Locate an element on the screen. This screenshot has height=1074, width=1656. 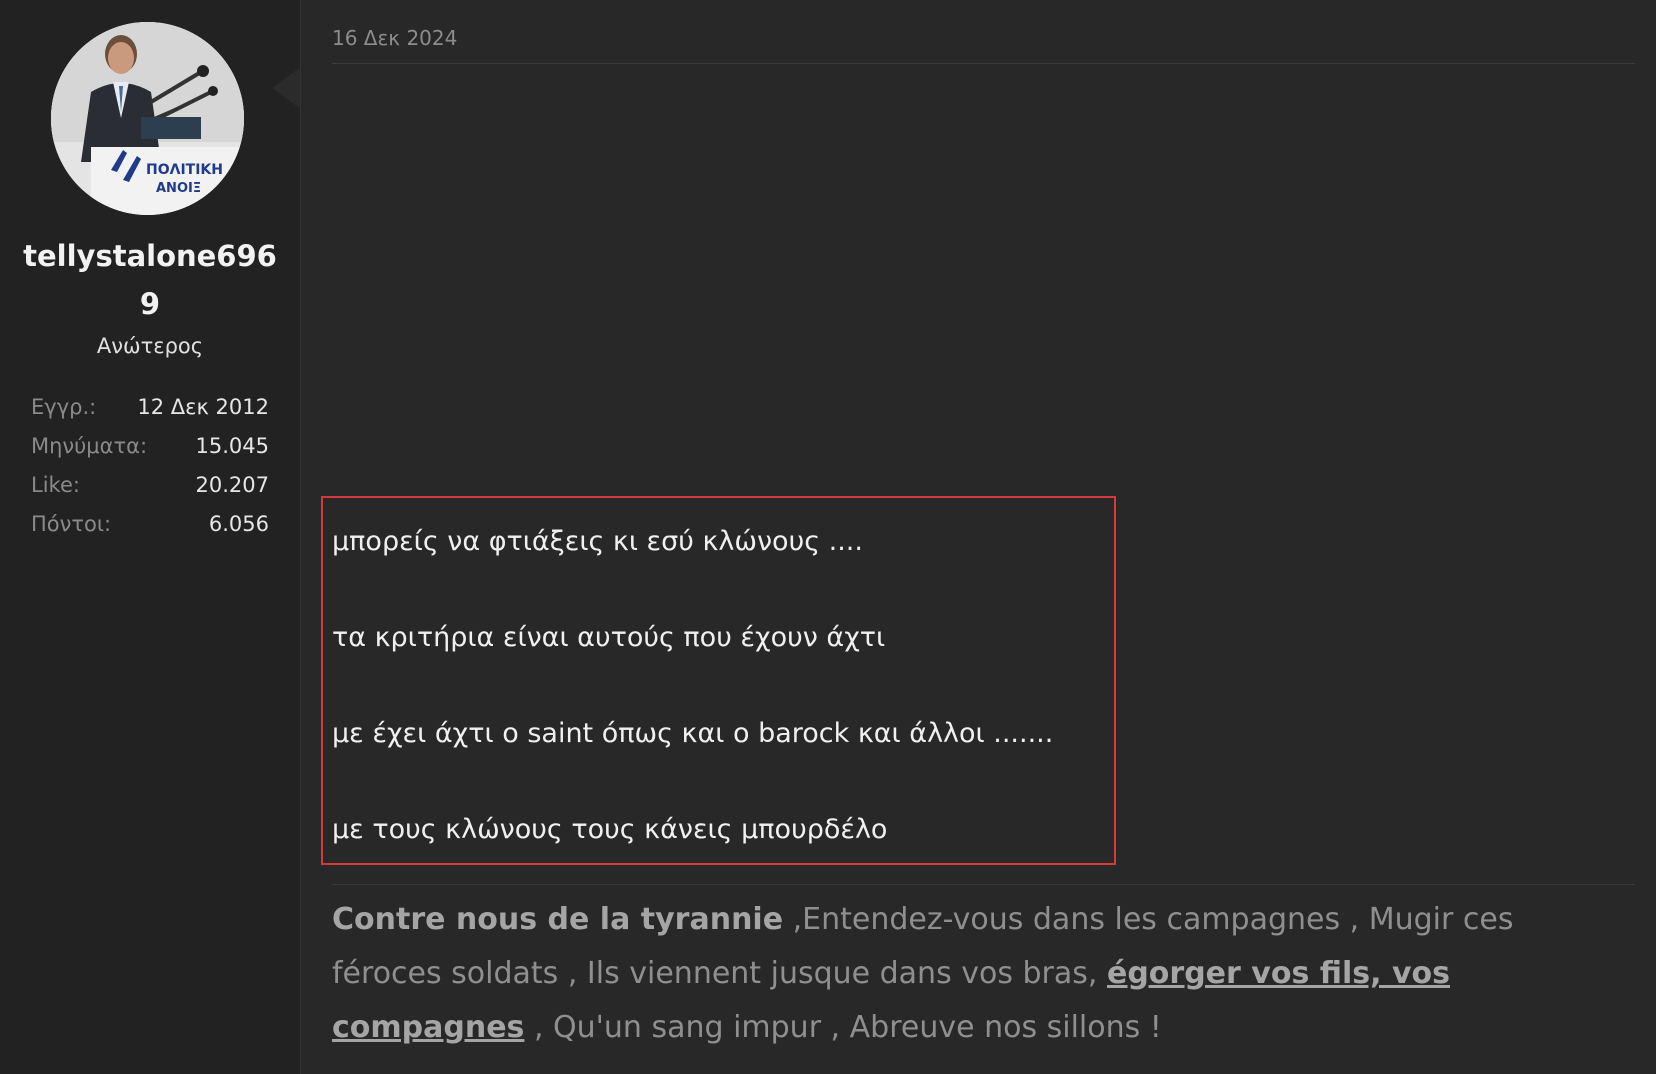
stat-value: 15.045 is located at coordinates (232, 453).